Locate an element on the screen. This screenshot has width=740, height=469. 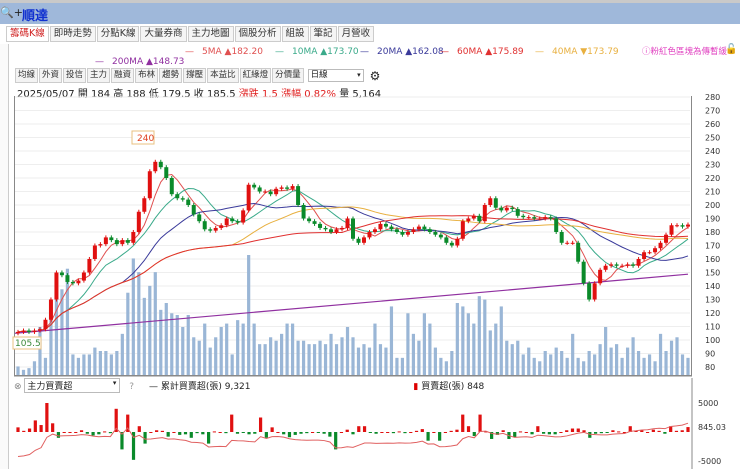
y-tick-label: 80 is located at coordinates (710, 367).